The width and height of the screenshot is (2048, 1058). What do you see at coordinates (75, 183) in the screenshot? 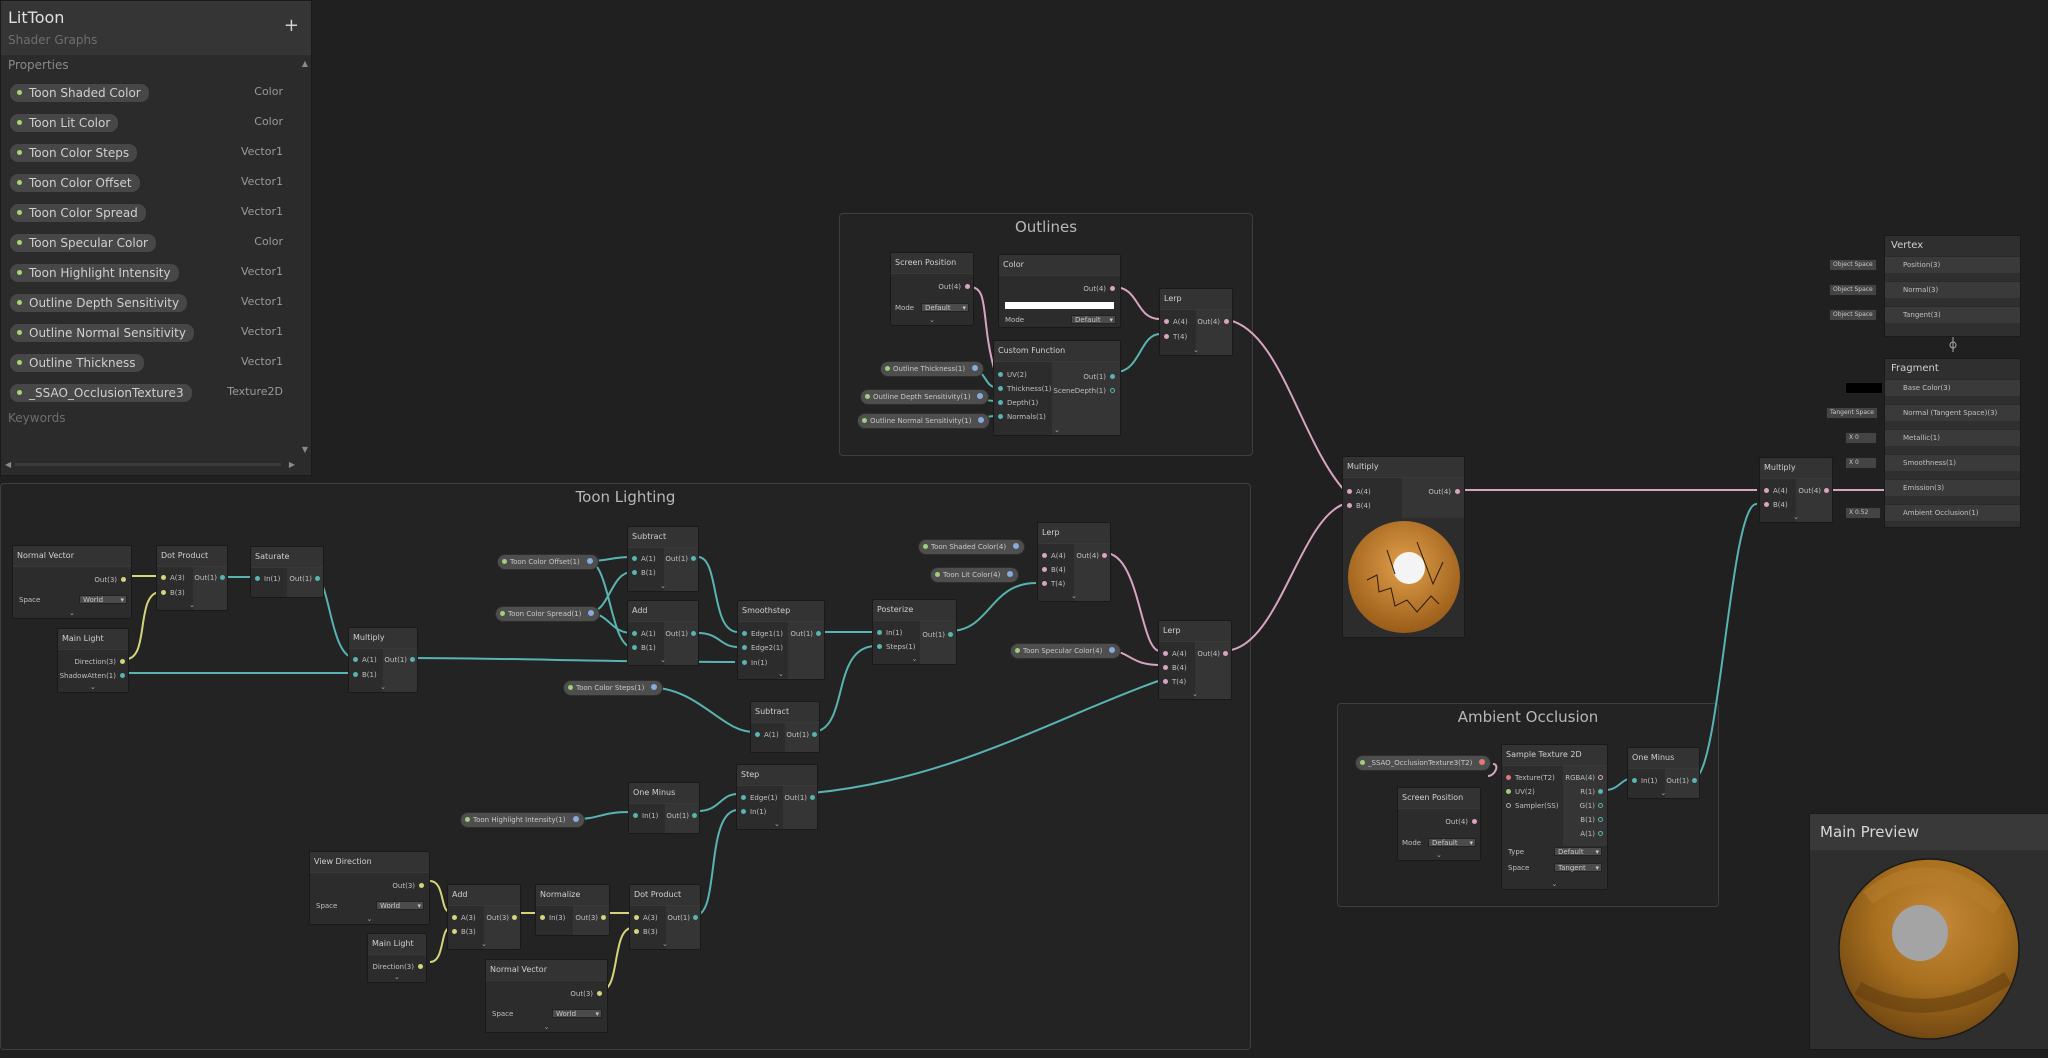
I see `property-pill: Toon Color Offset` at bounding box center [75, 183].